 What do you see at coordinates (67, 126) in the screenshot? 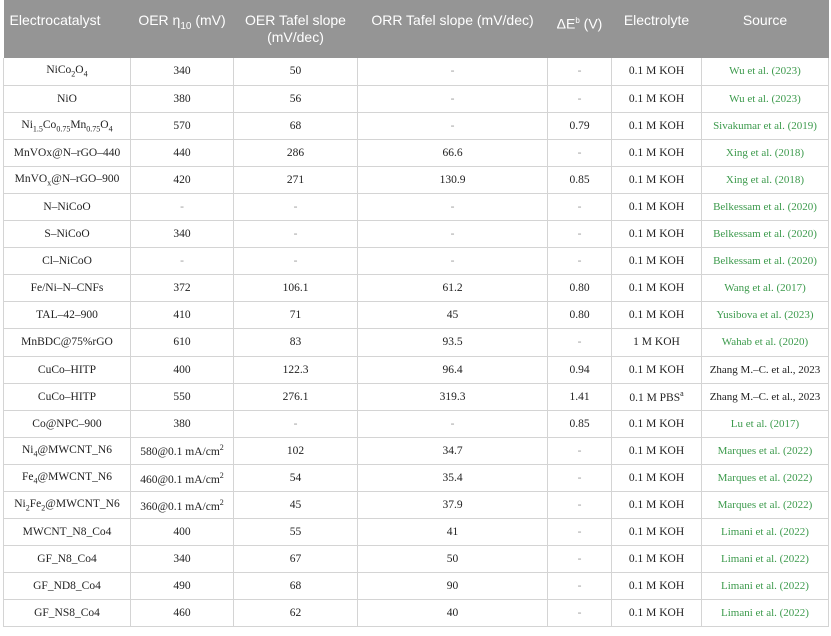
I see `cell-electrocatalyst: Ni1.5Co0.75Mn0.75O4` at bounding box center [67, 126].